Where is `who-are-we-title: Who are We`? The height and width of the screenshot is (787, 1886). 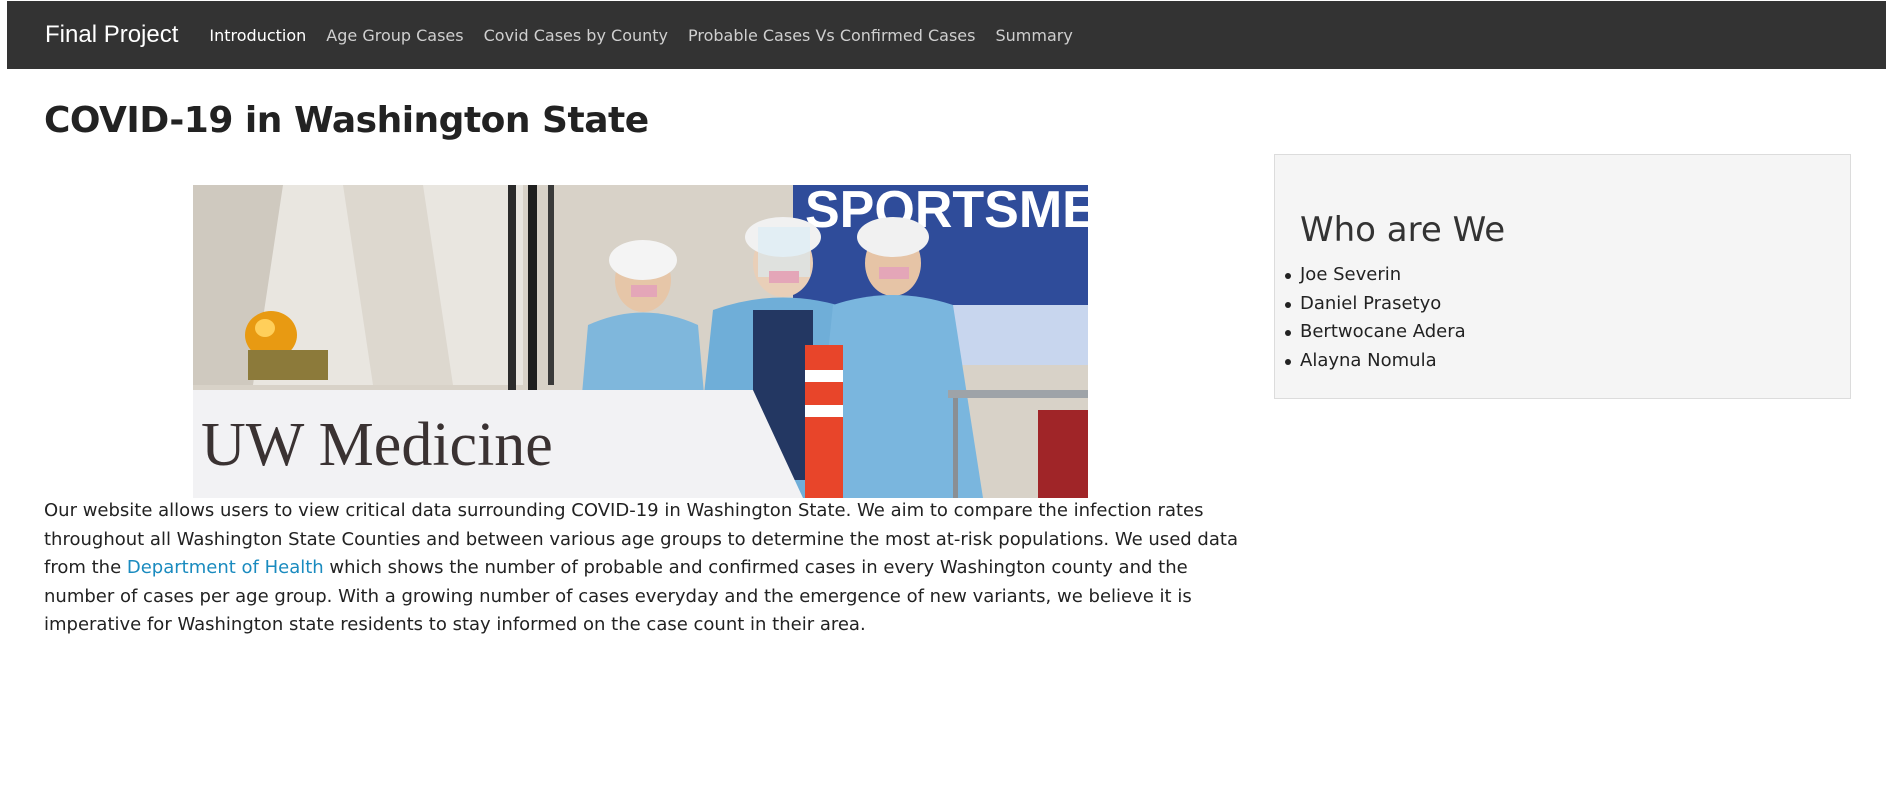
who-are-we-title: Who are We is located at coordinates (1403, 230).